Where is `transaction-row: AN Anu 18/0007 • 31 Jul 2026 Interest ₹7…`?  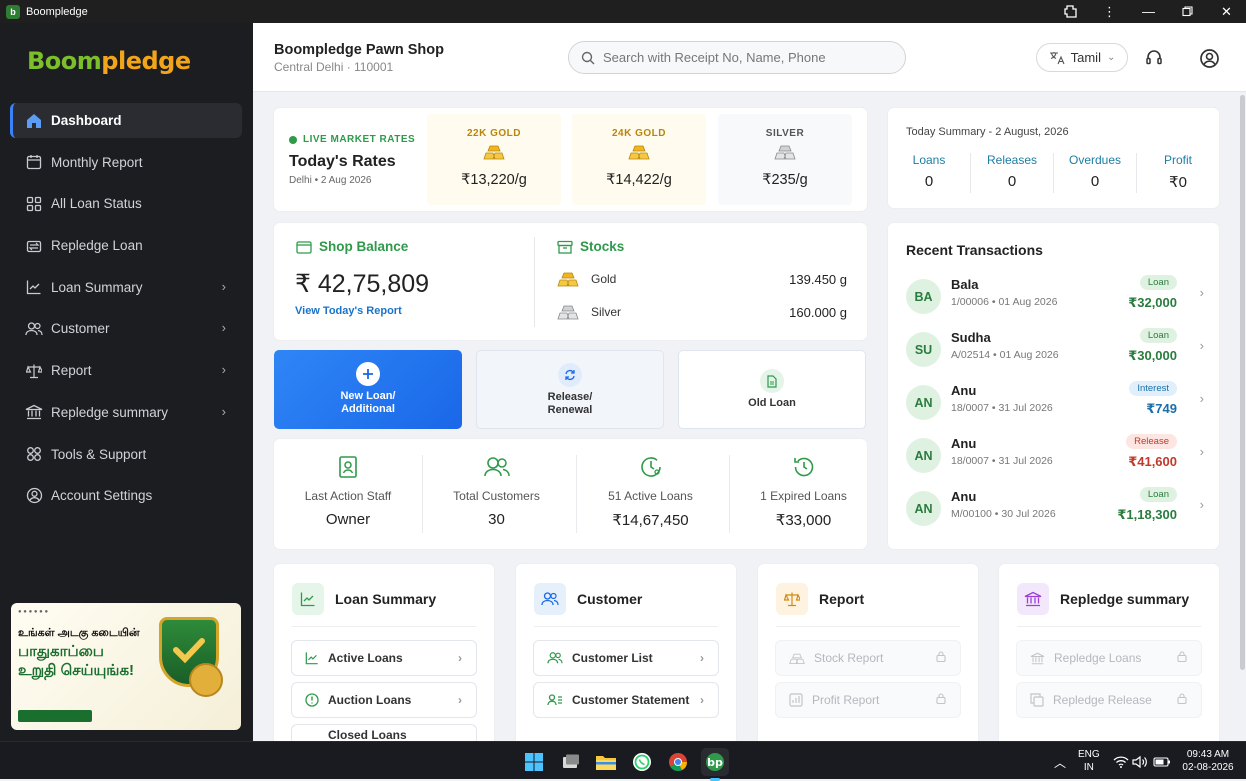
transaction-row: AN Anu 18/0007 • 31 Jul 2026 Interest ₹7… is located at coordinates (1055, 403).